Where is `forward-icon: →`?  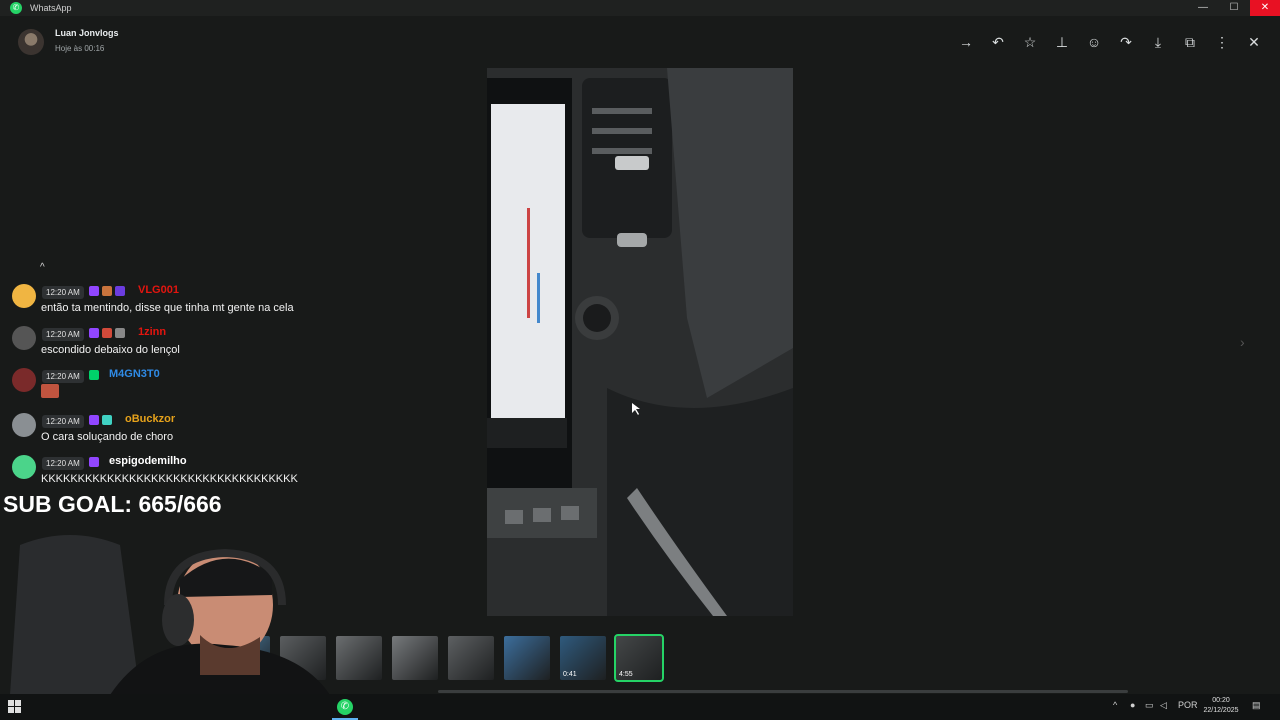
forward-icon: → is located at coordinates (966, 42).